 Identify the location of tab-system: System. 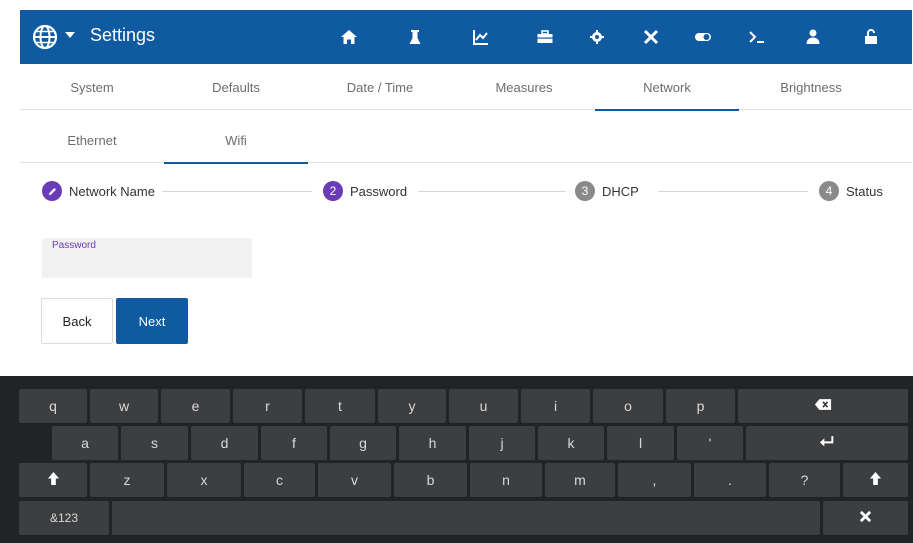
(92, 87).